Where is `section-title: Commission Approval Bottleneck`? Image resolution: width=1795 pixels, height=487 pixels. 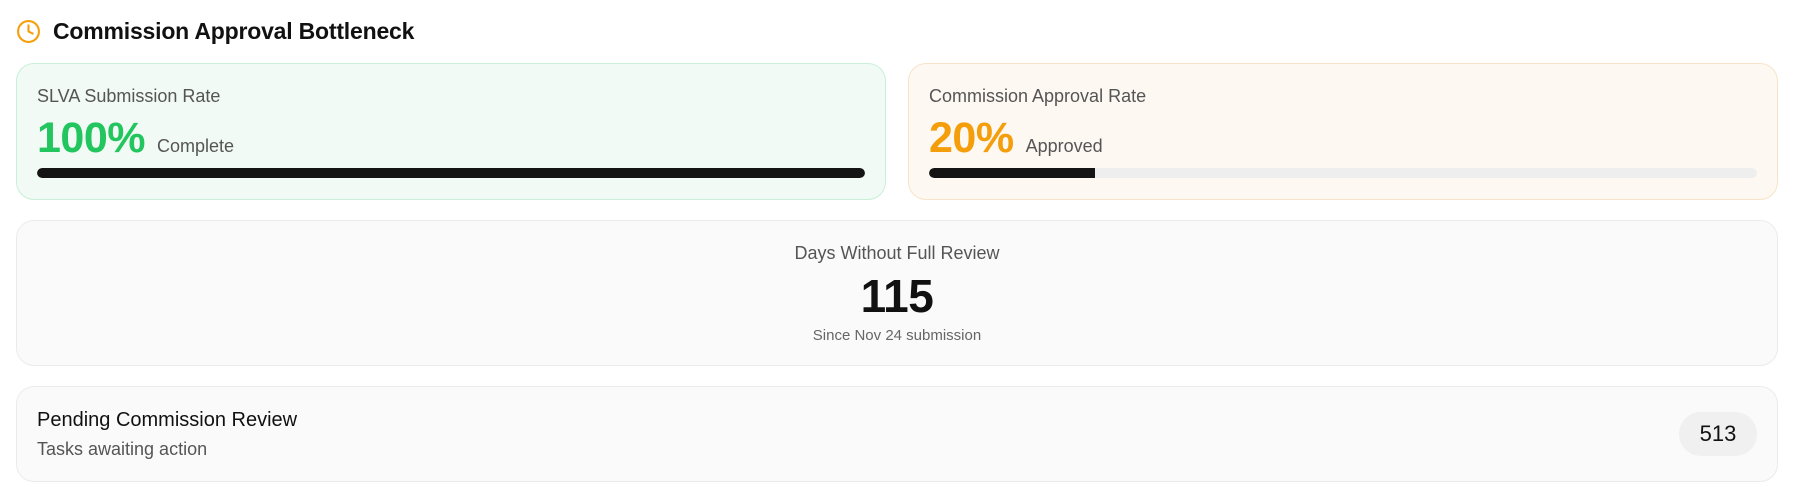
section-title: Commission Approval Bottleneck is located at coordinates (234, 30).